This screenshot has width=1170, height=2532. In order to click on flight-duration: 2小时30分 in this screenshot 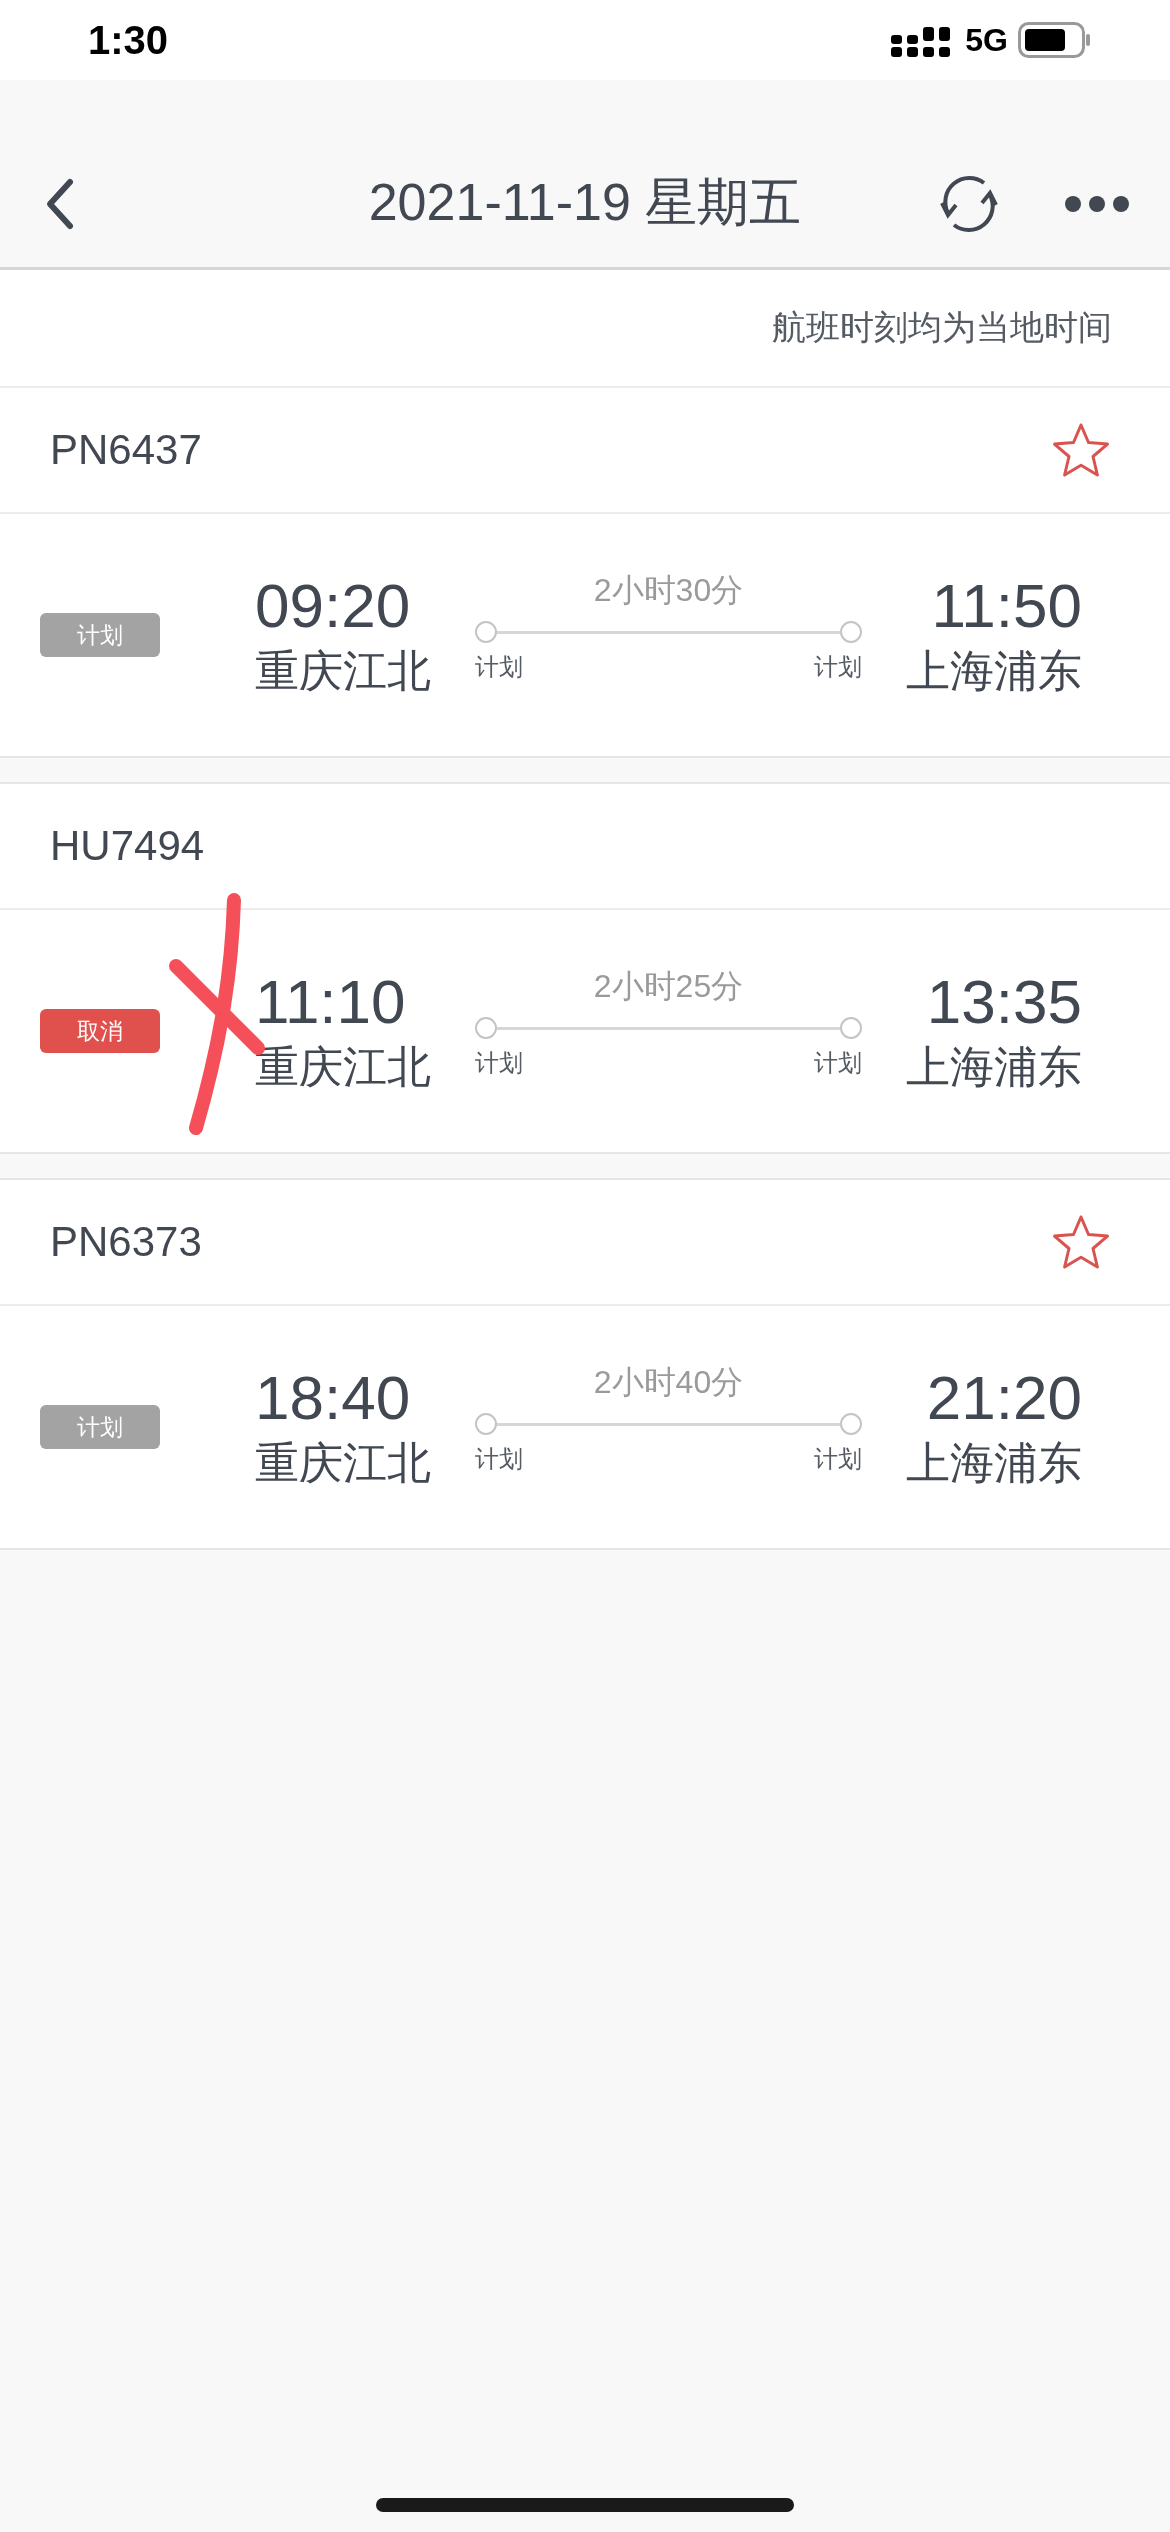, I will do `click(668, 590)`.